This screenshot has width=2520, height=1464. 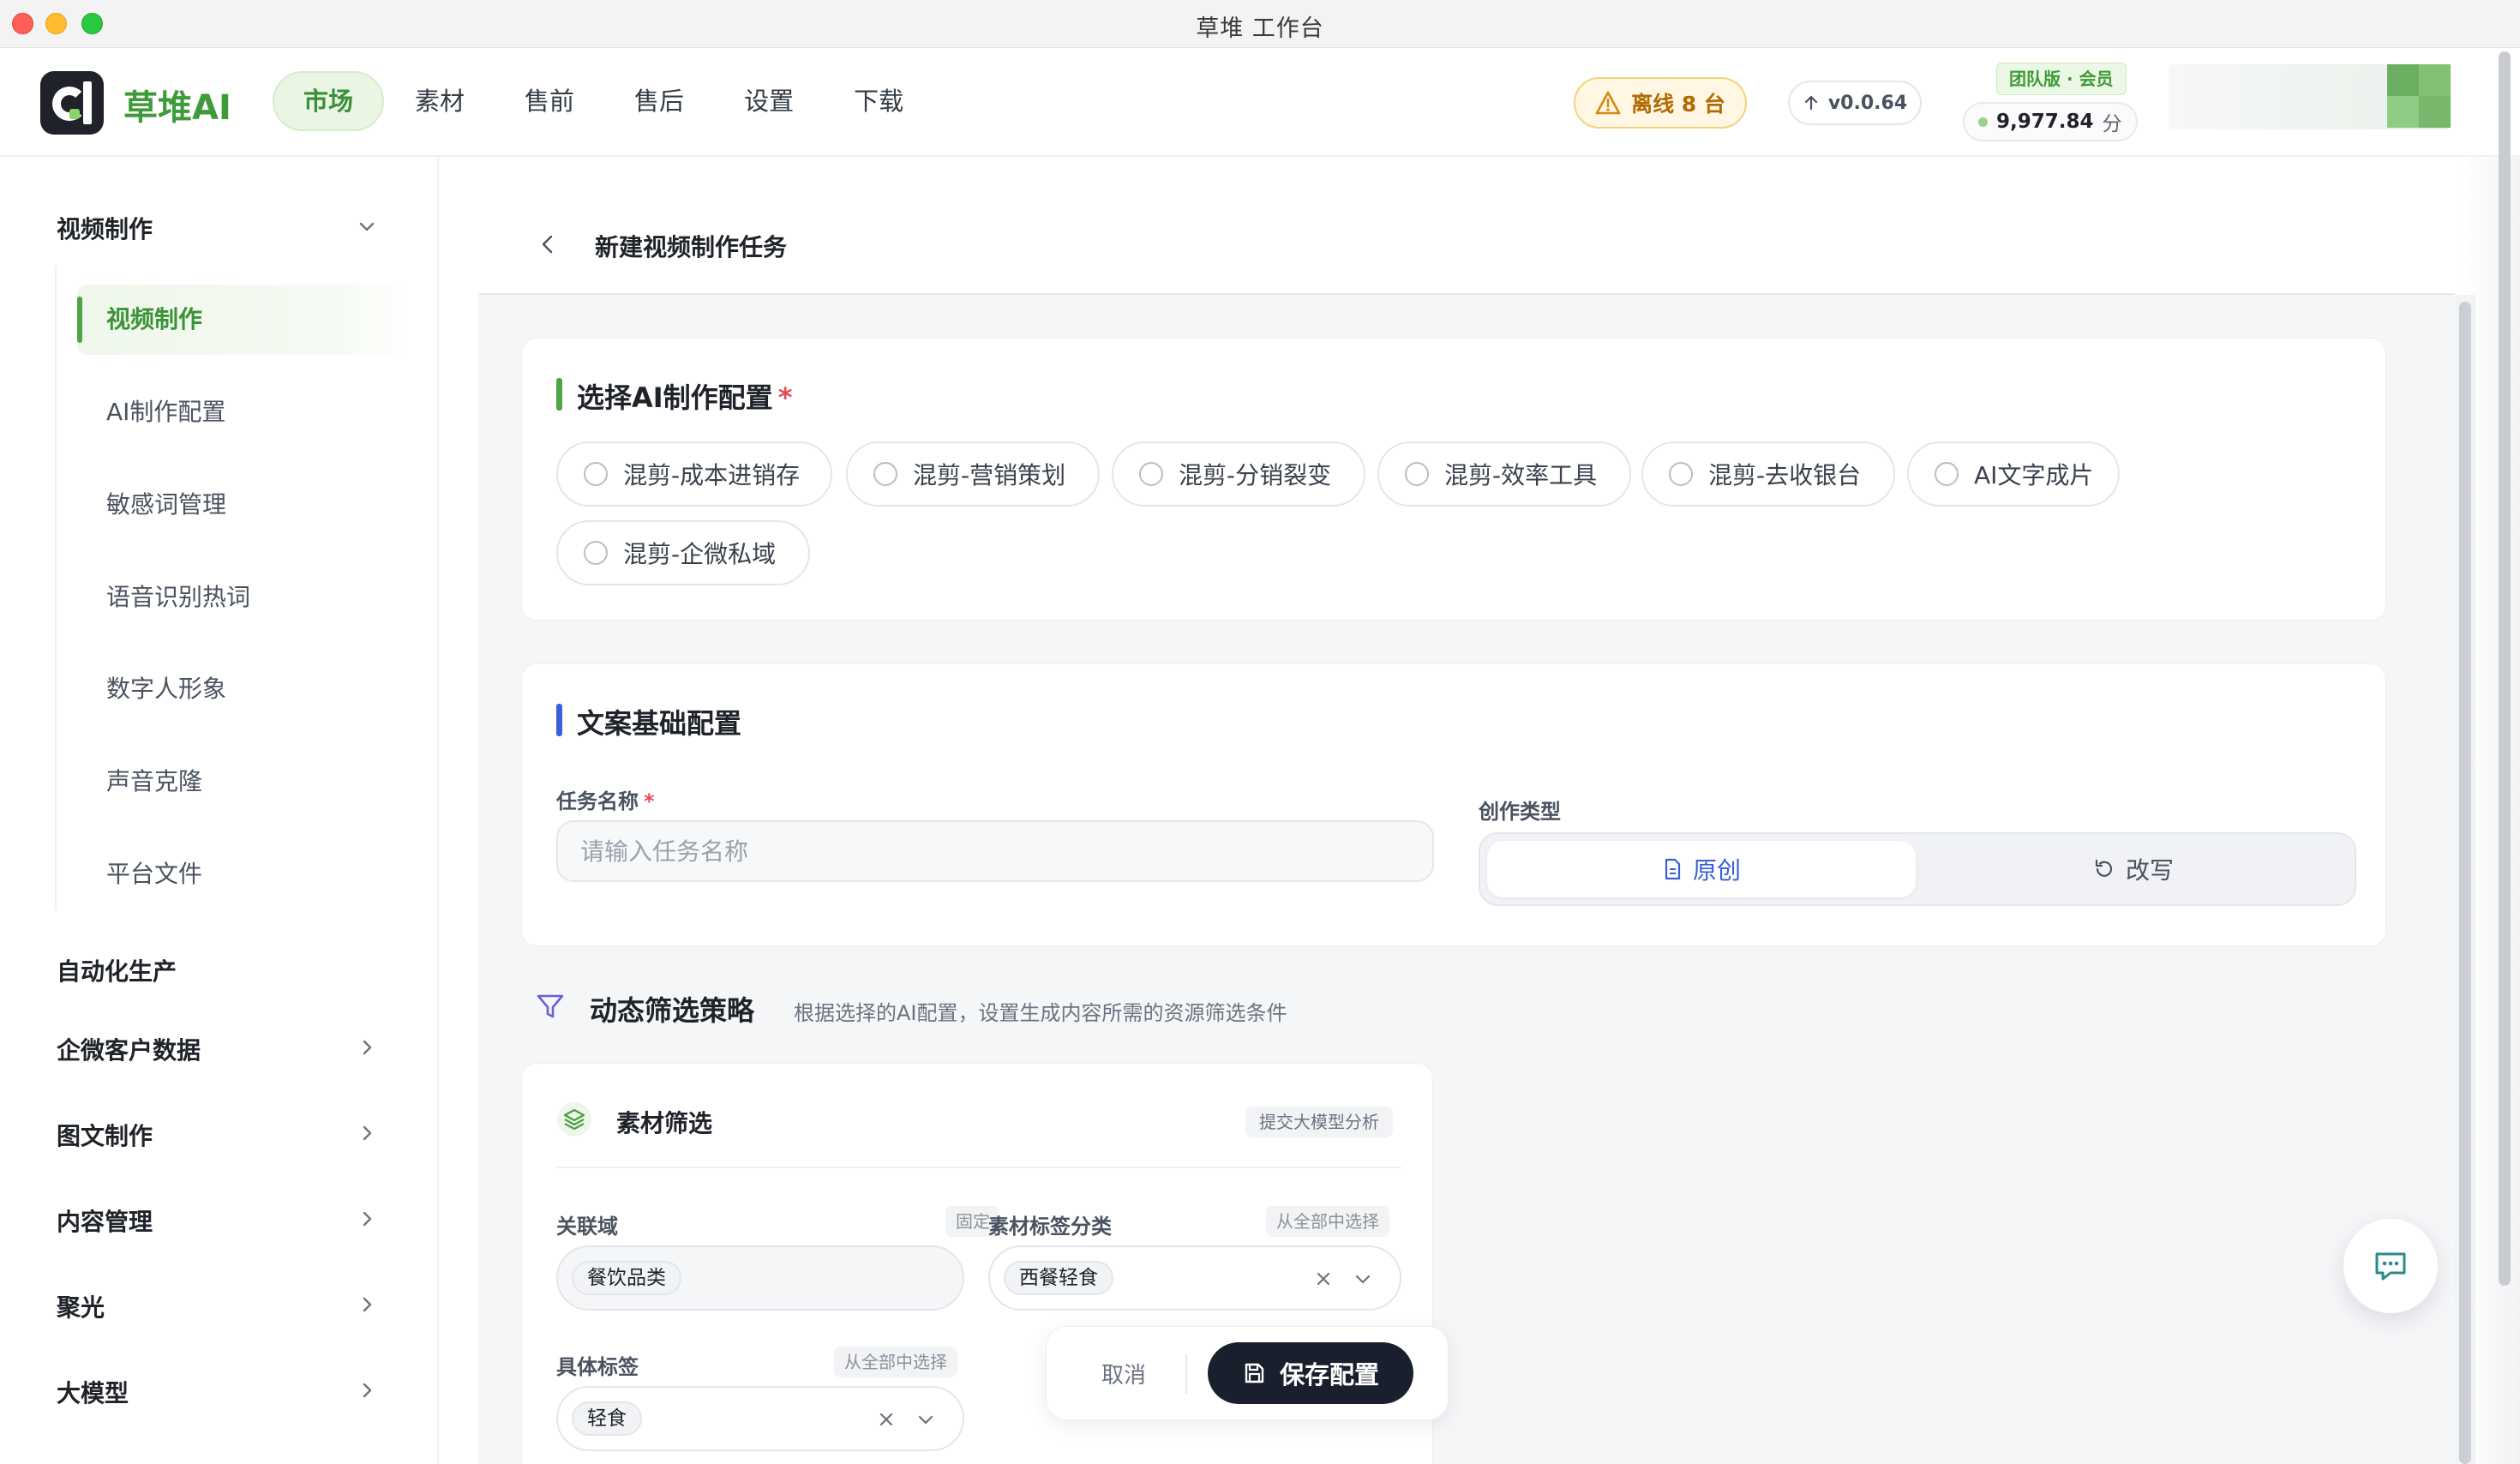 What do you see at coordinates (1254, 1373) in the screenshot?
I see `save-icon` at bounding box center [1254, 1373].